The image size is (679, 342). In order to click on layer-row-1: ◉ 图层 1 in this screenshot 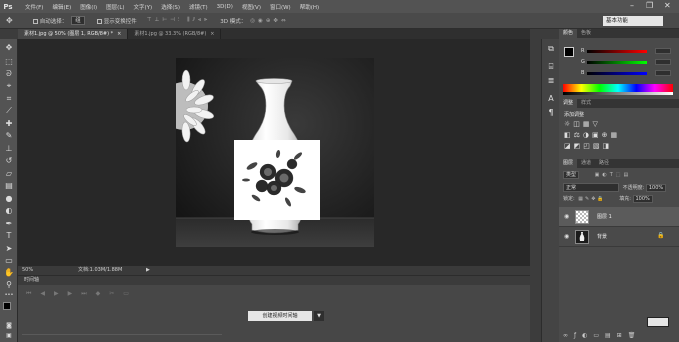, I will do `click(619, 217)`.